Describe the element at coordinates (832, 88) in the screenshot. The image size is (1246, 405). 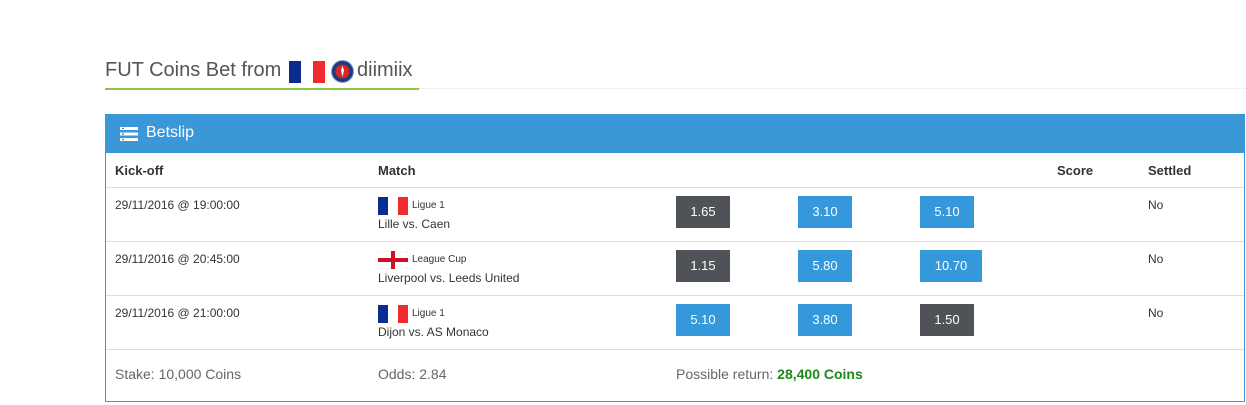
I see `title-divider` at that location.